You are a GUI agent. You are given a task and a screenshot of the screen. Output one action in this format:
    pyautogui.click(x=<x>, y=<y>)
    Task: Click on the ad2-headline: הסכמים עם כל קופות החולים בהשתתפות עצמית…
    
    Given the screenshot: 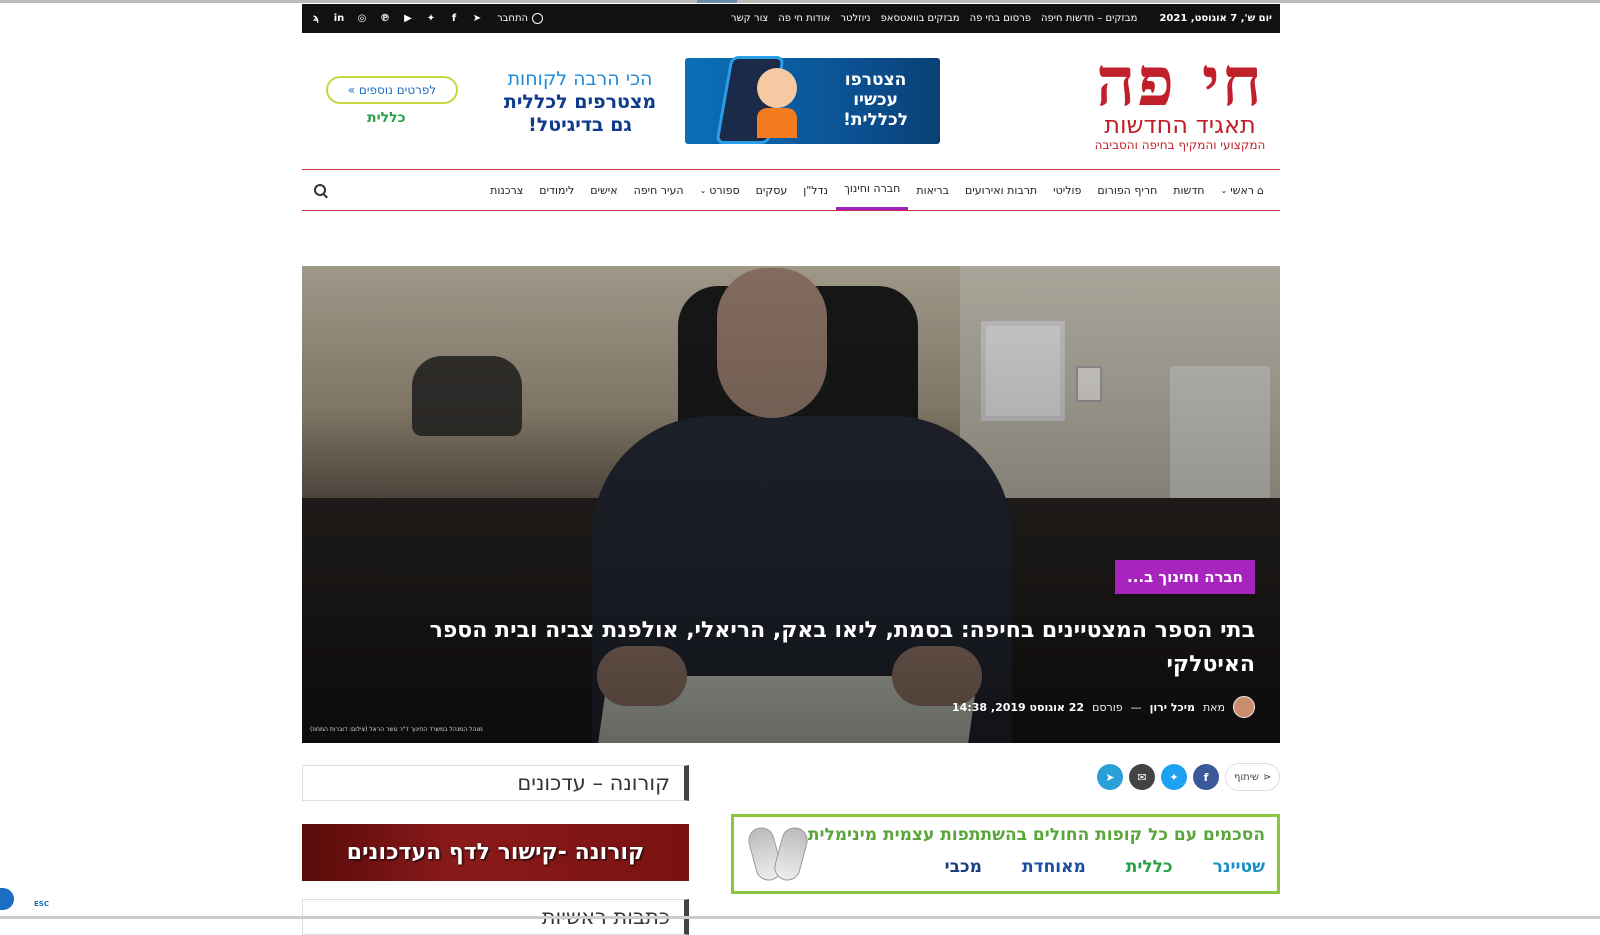 What is the action you would take?
    pyautogui.click(x=1036, y=835)
    